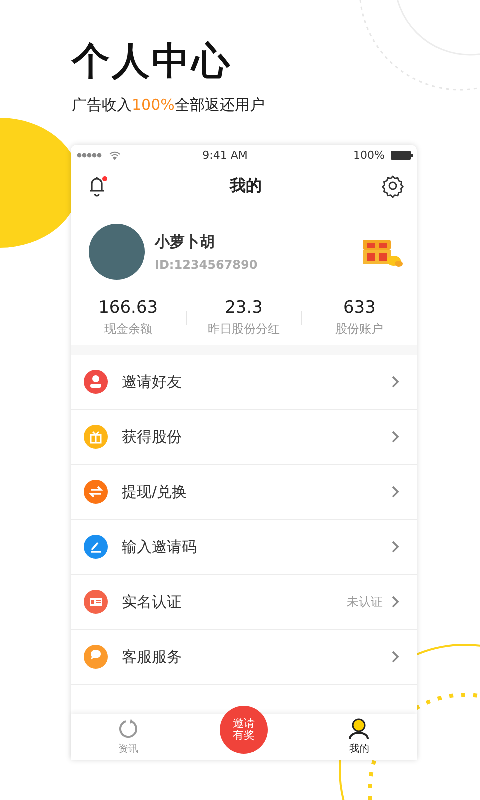 This screenshot has height=800, width=480. Describe the element at coordinates (365, 602) in the screenshot. I see `status-label: 未认证` at that location.